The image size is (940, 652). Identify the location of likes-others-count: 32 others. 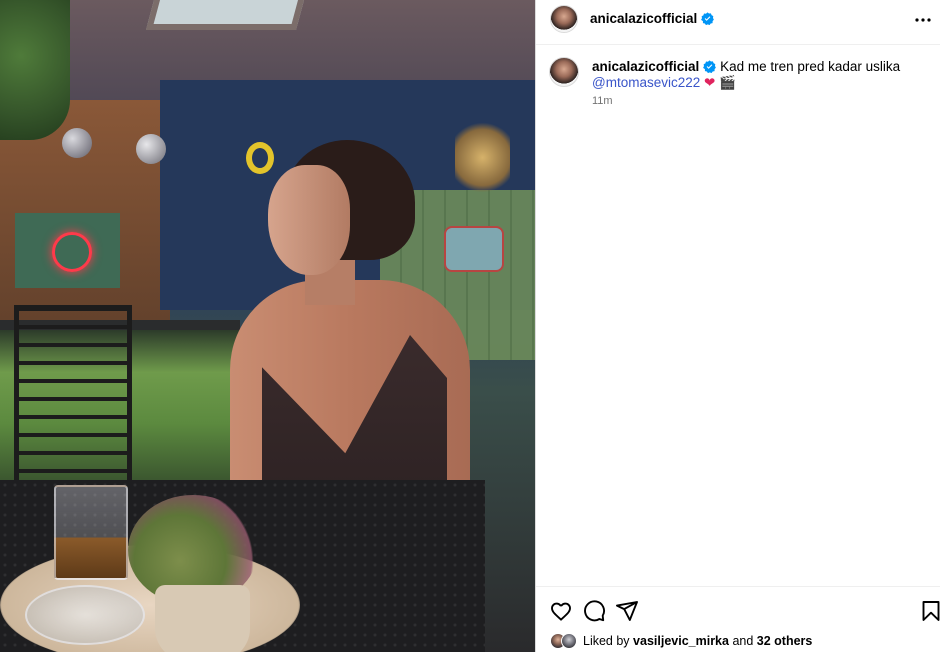
(785, 641).